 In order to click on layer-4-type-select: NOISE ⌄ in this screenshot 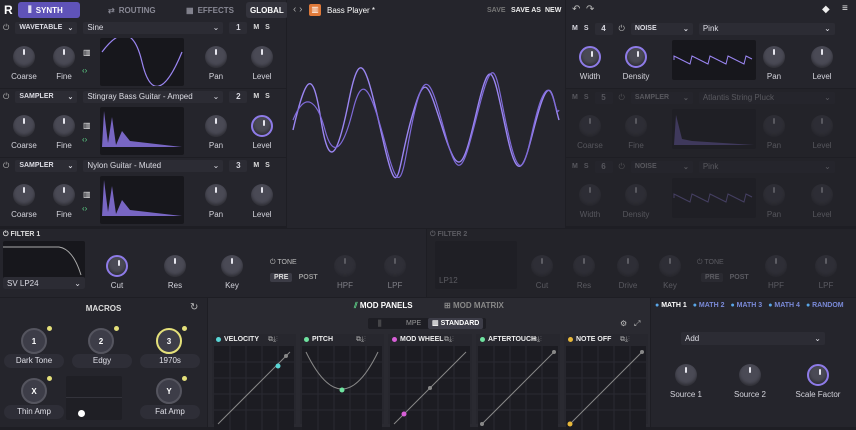, I will do `click(661, 28)`.